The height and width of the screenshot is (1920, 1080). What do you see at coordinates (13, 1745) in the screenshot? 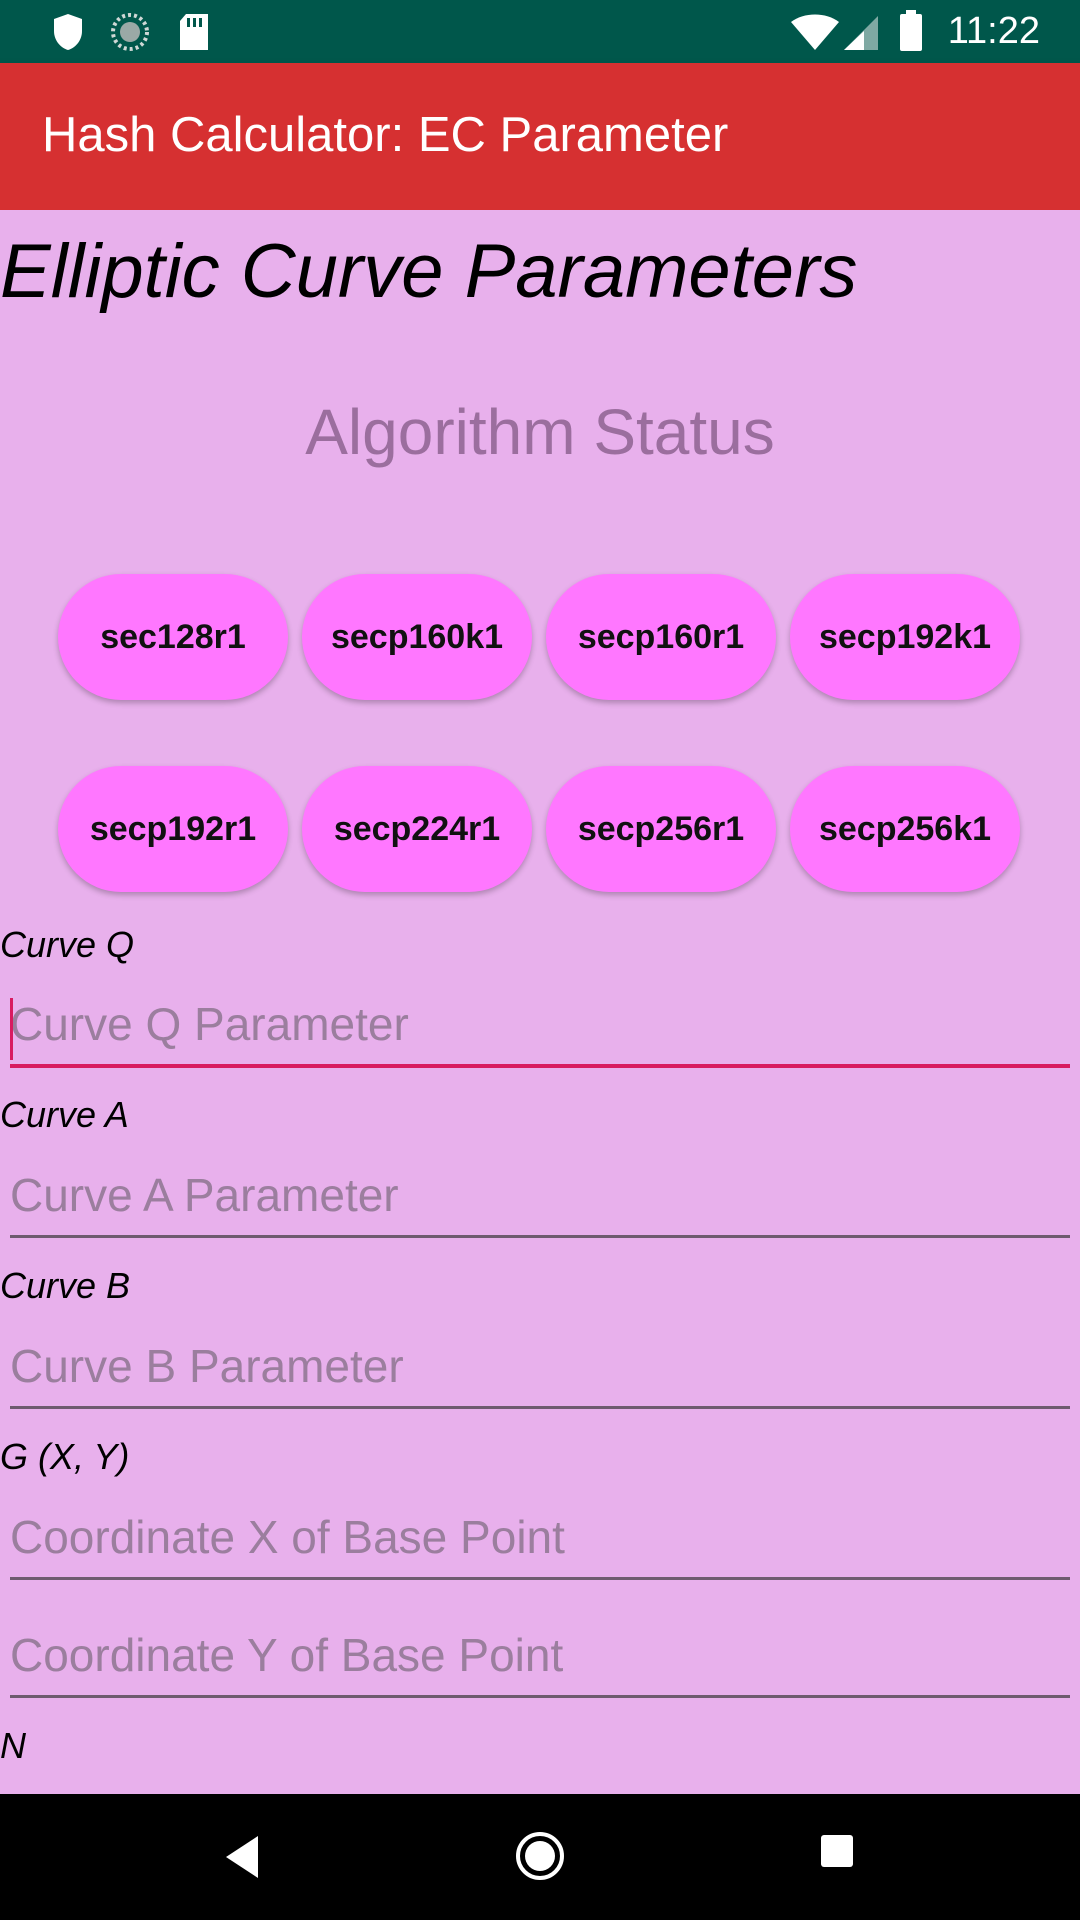
I see `n-label: N` at bounding box center [13, 1745].